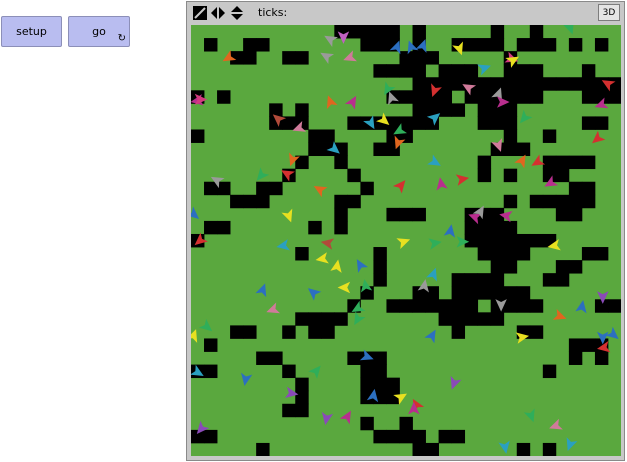 The width and height of the screenshot is (627, 462). Describe the element at coordinates (609, 12) in the screenshot. I see `3d-view-button: 3D` at that location.